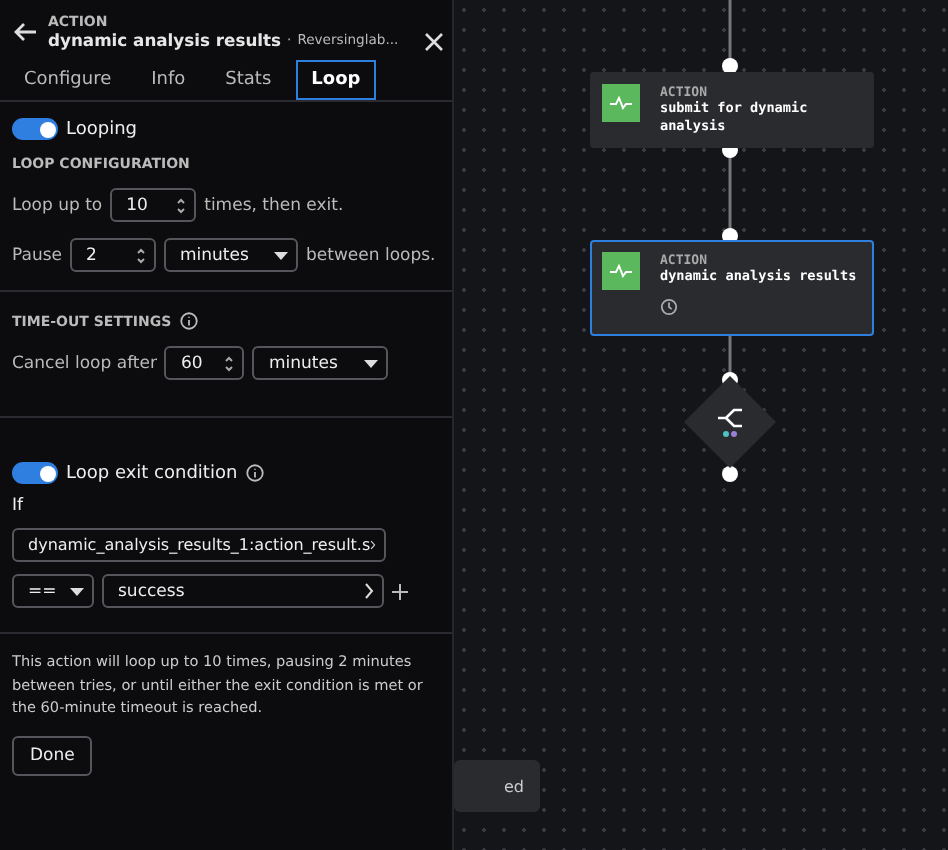 This screenshot has height=850, width=948. What do you see at coordinates (57, 205) in the screenshot?
I see `field-label: Loop up to` at bounding box center [57, 205].